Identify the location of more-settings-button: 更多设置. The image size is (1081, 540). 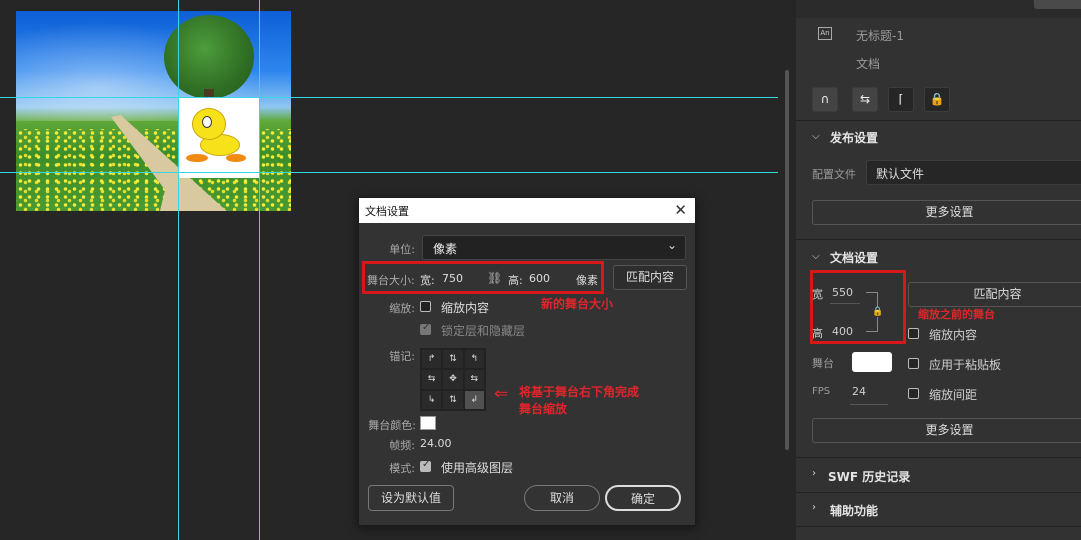
(946, 212).